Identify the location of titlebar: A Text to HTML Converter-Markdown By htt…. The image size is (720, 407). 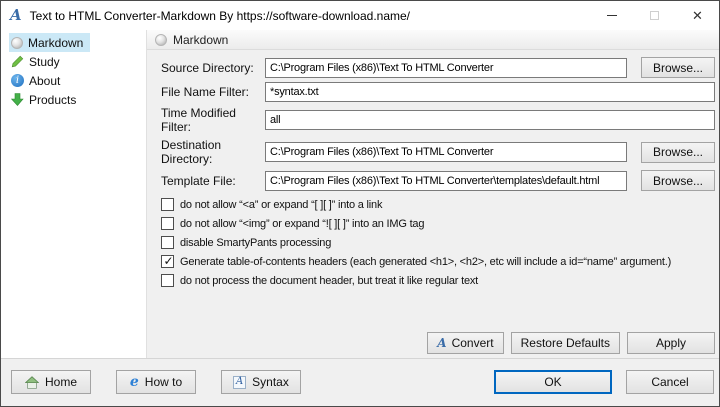
(360, 15).